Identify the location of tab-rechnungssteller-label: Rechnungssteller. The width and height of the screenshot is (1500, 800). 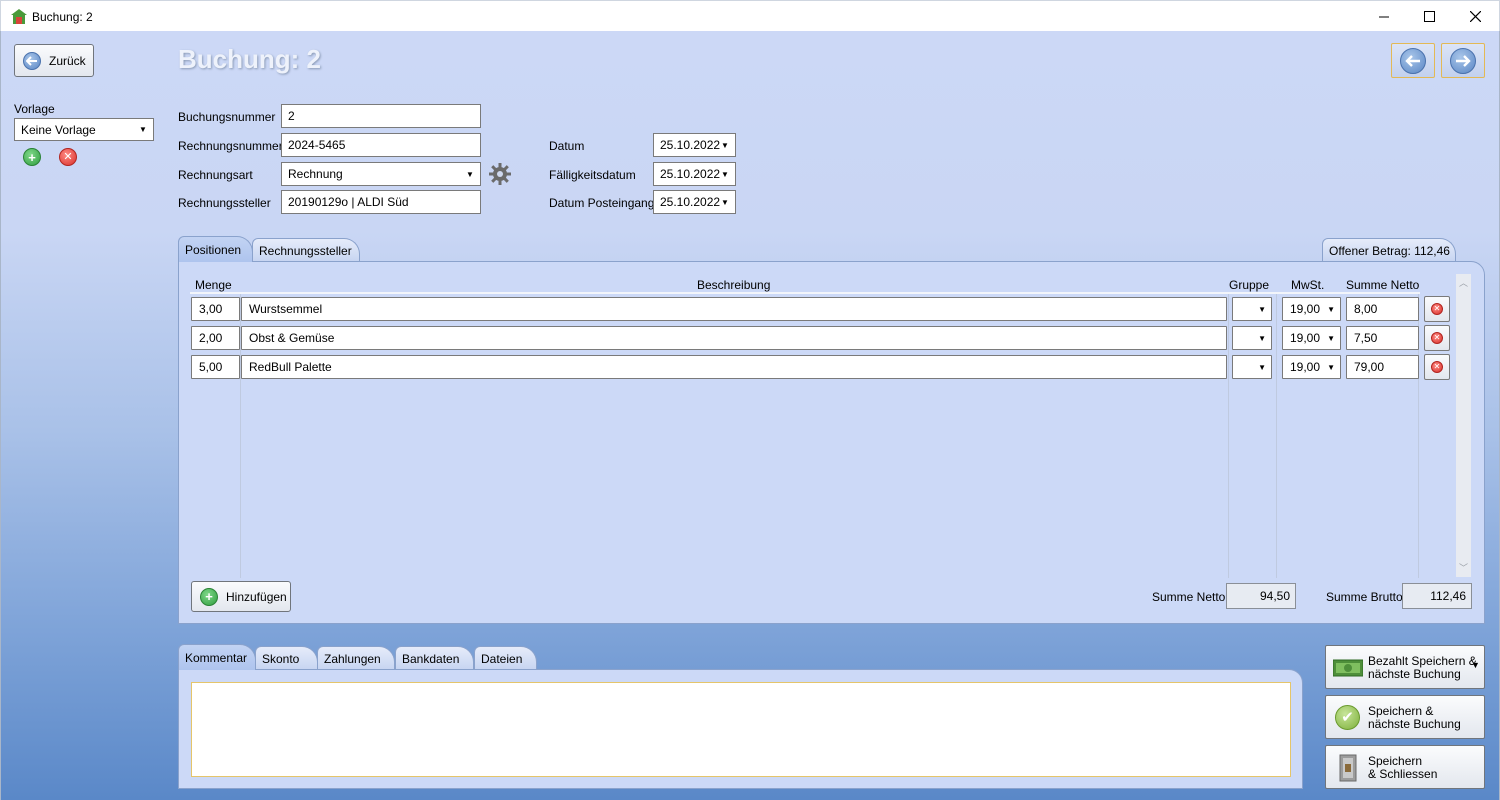
(305, 250).